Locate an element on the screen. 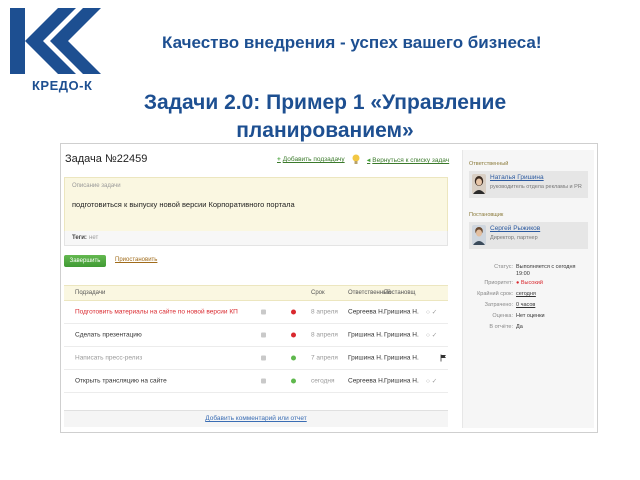 The width and height of the screenshot is (640, 480). subtask-name: Открыть трансляцию на сайте is located at coordinates (121, 381).